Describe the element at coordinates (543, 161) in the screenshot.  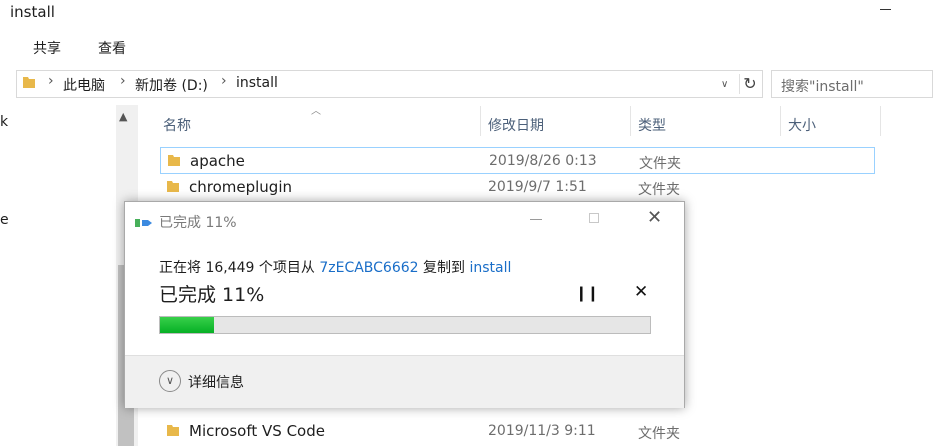
I see `file-date: 2019/8/26 0:13` at that location.